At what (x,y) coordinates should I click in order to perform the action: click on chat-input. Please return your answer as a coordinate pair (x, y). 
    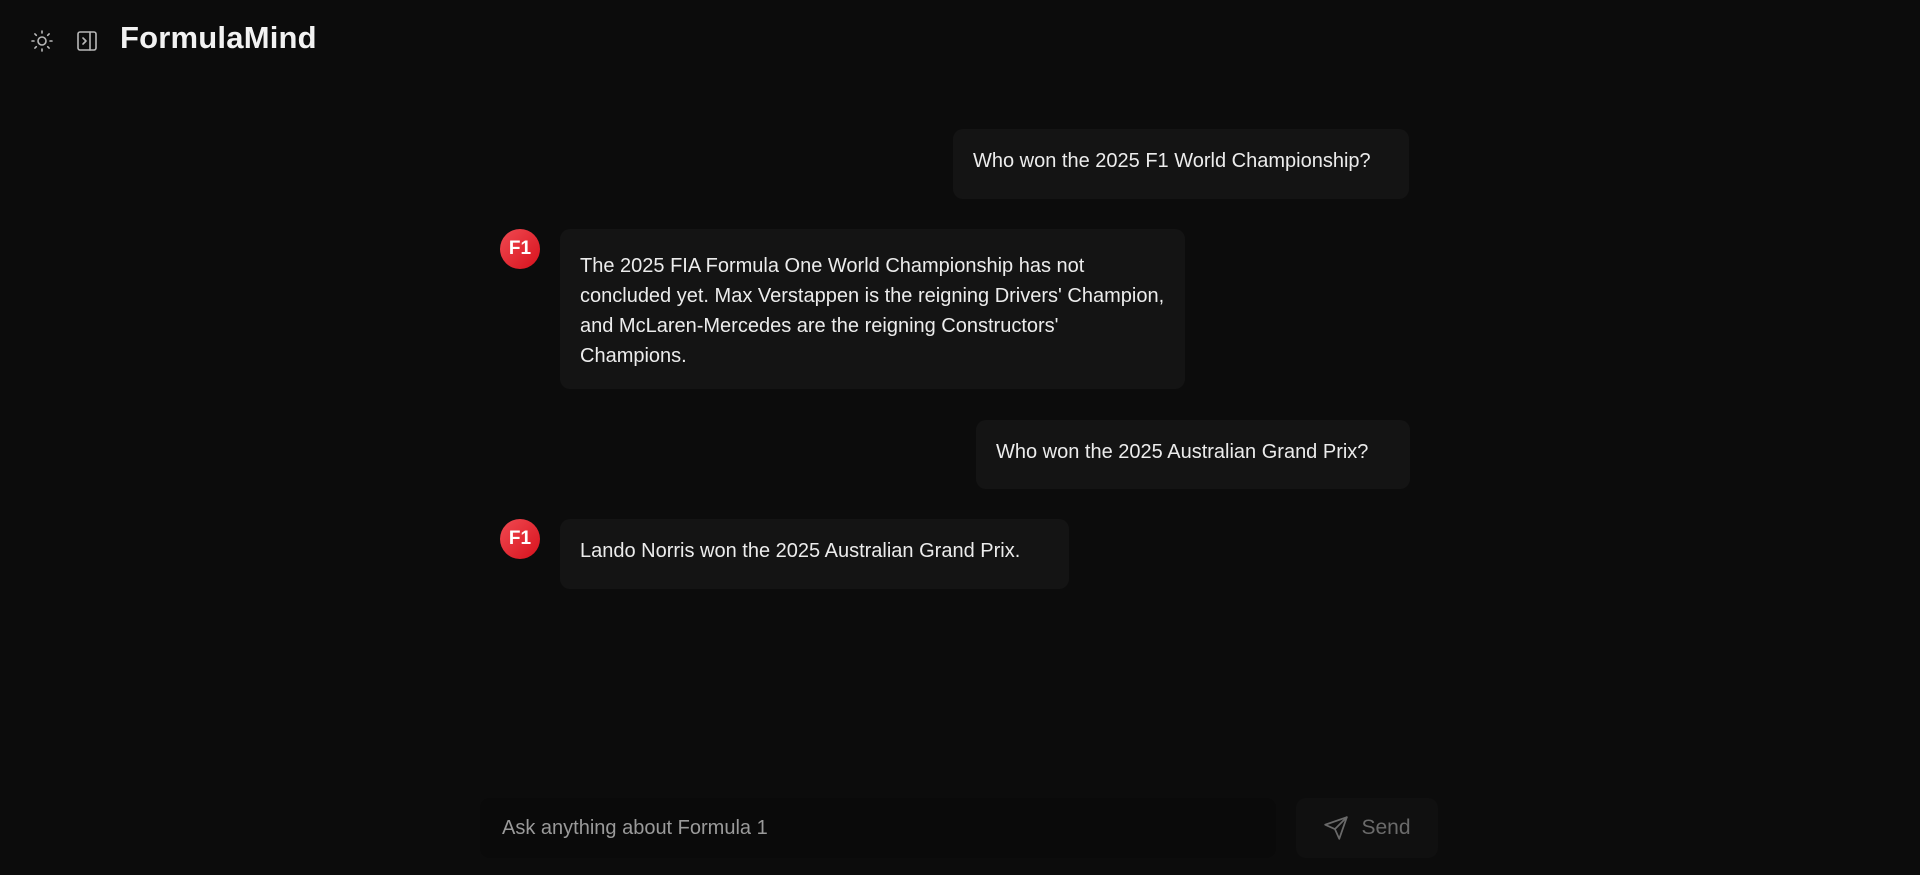
    Looking at the image, I should click on (878, 828).